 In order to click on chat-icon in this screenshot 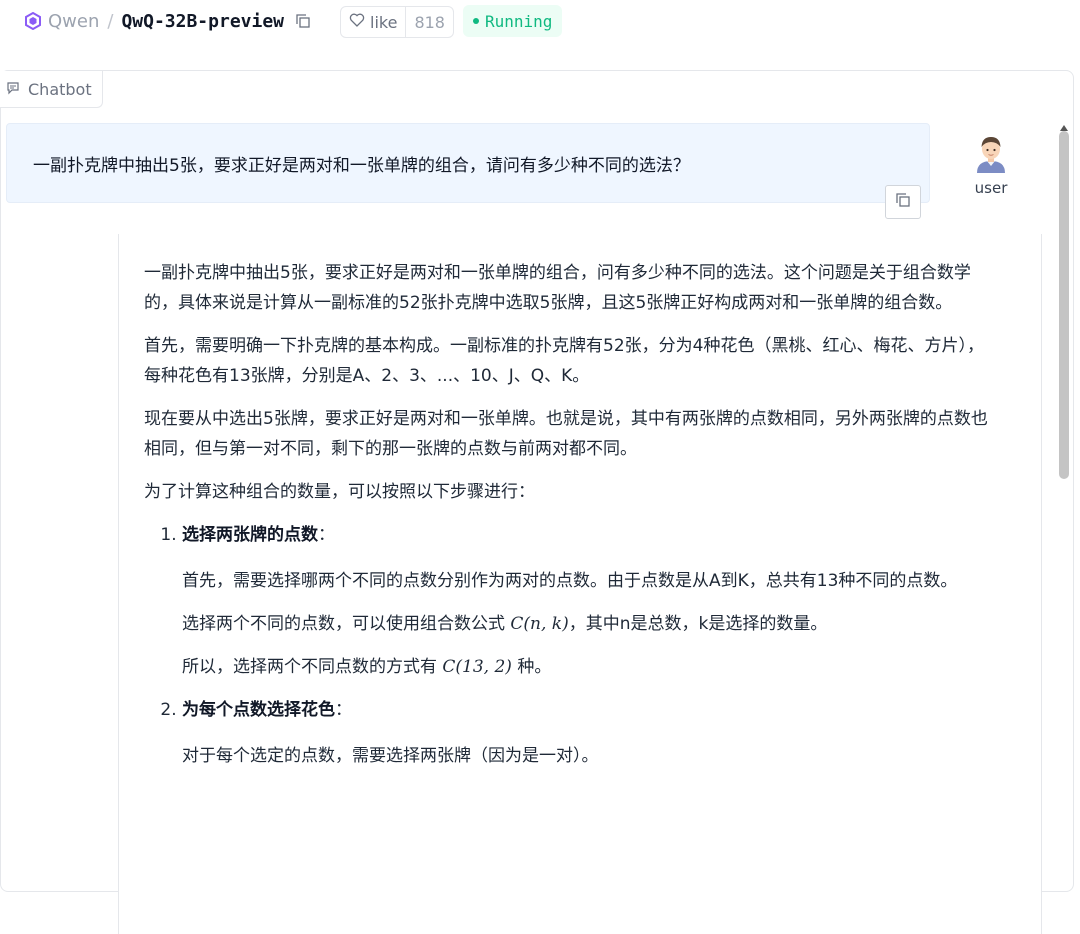, I will do `click(13, 89)`.